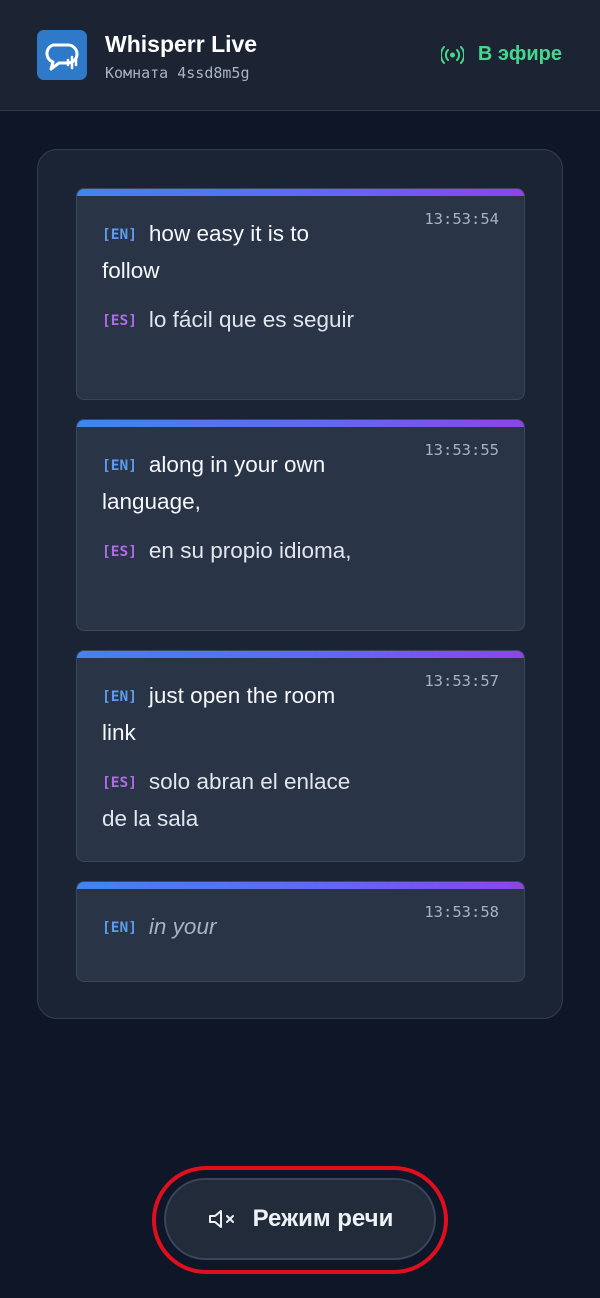 The width and height of the screenshot is (600, 1298). I want to click on english-line: [EN] along in your own language,, so click(237, 483).